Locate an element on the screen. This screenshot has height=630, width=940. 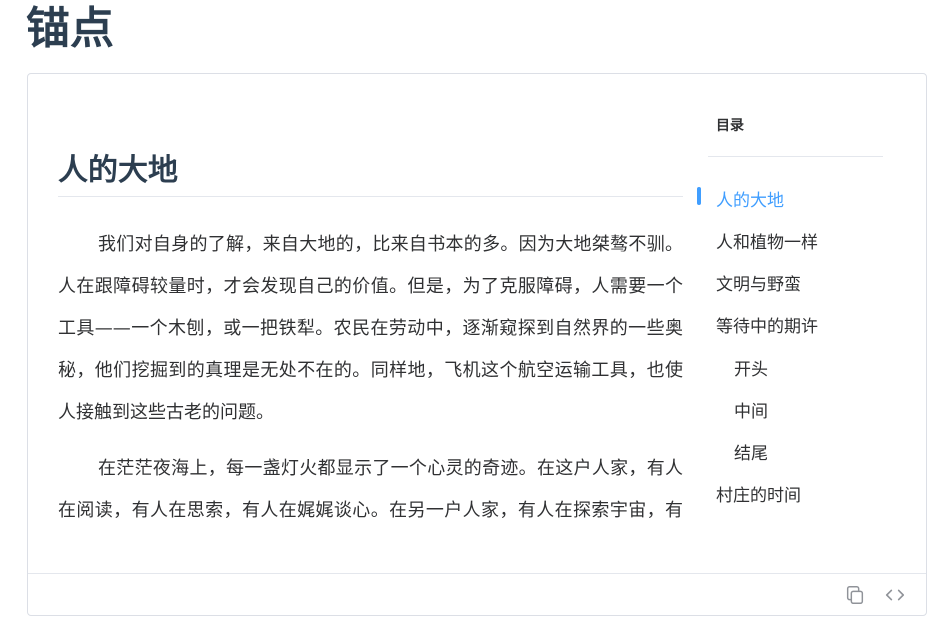
toc-subitem-zhong-jian: 中间 is located at coordinates (751, 412).